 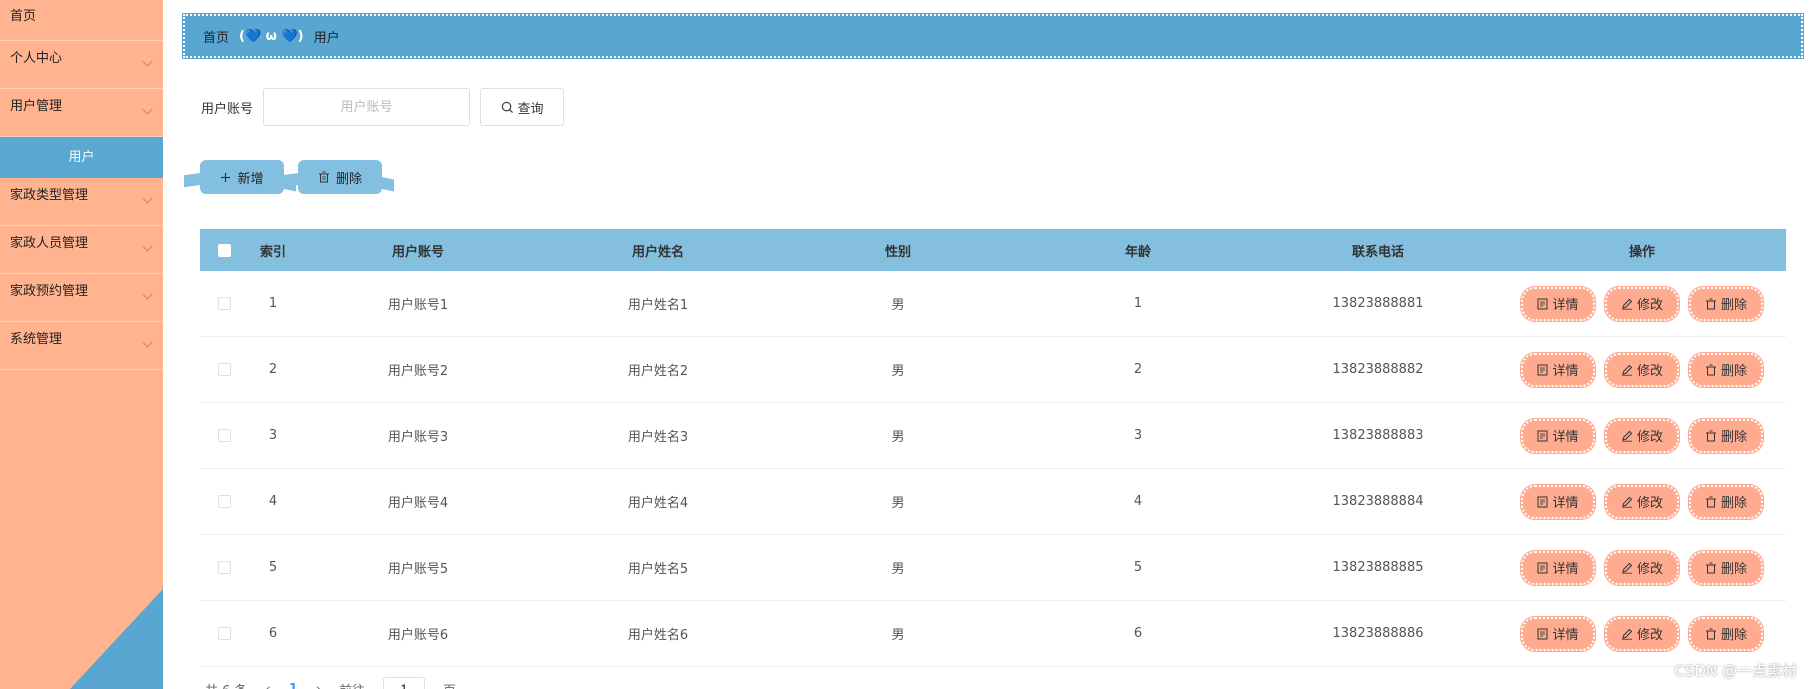 I want to click on sidebar-item-housekeeping-staff: 家政人员管理, so click(x=81, y=250).